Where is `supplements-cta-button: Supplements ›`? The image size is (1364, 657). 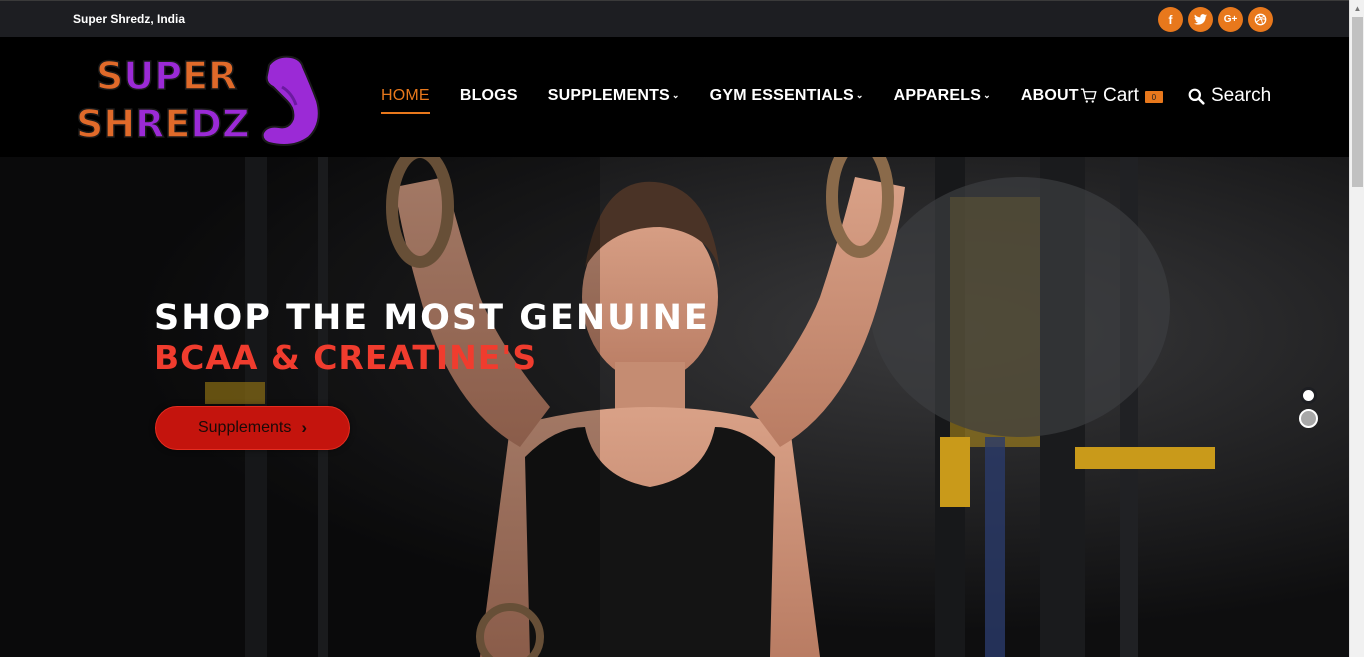
supplements-cta-button: Supplements › is located at coordinates (252, 428).